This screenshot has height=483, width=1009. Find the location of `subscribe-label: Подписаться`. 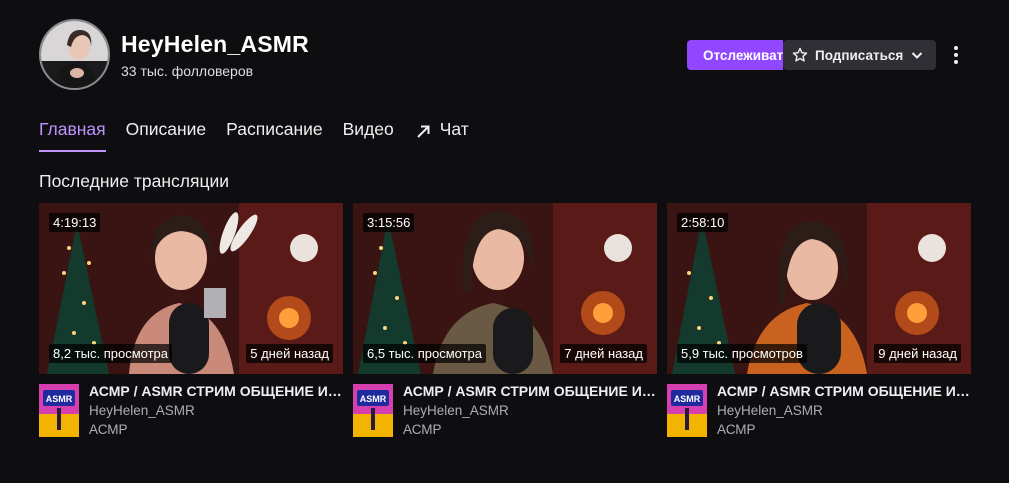

subscribe-label: Подписаться is located at coordinates (859, 55).